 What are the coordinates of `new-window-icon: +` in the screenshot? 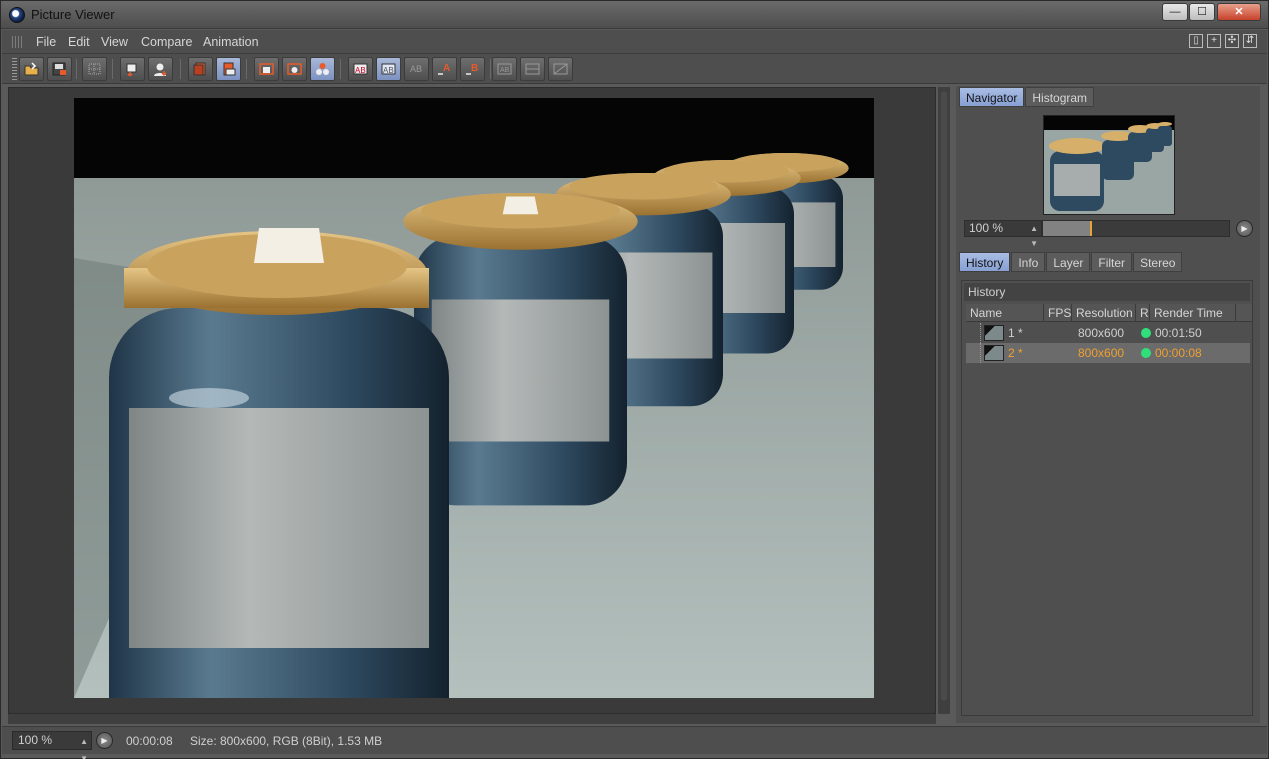 It's located at (1214, 41).